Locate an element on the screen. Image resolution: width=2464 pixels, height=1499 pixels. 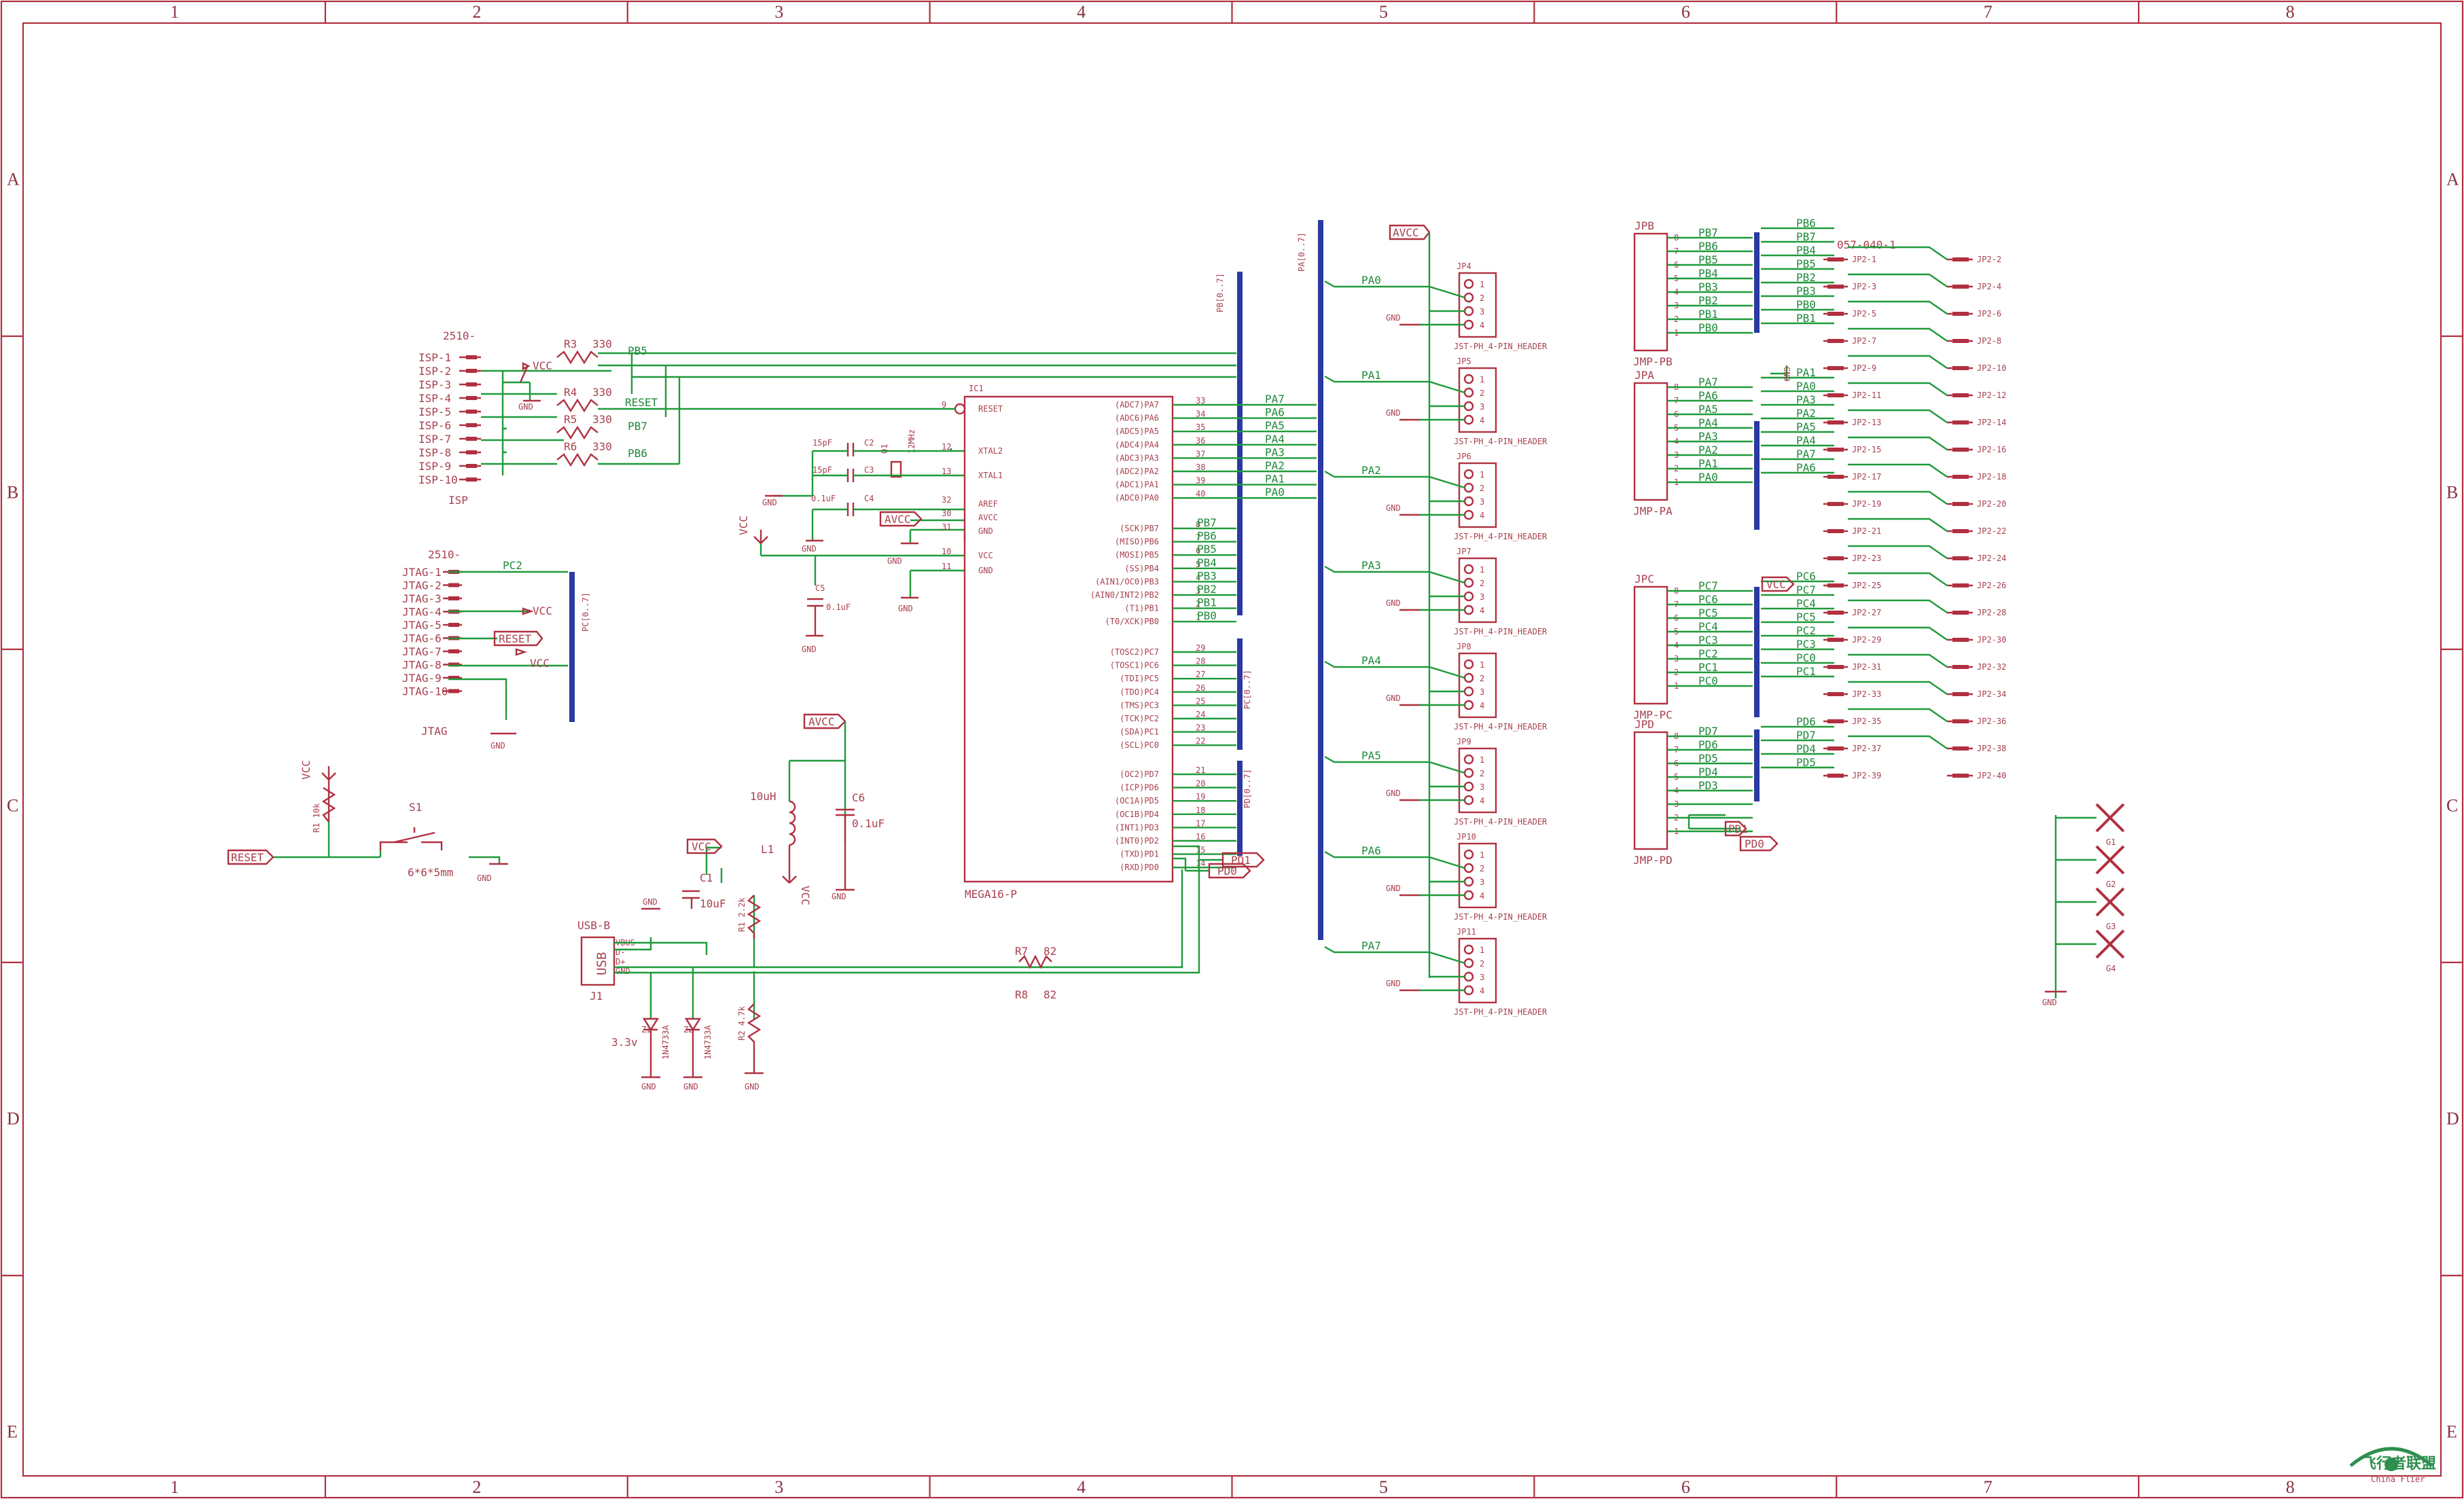
jp2-pin-label: JP2-40 is located at coordinates (1991, 776).